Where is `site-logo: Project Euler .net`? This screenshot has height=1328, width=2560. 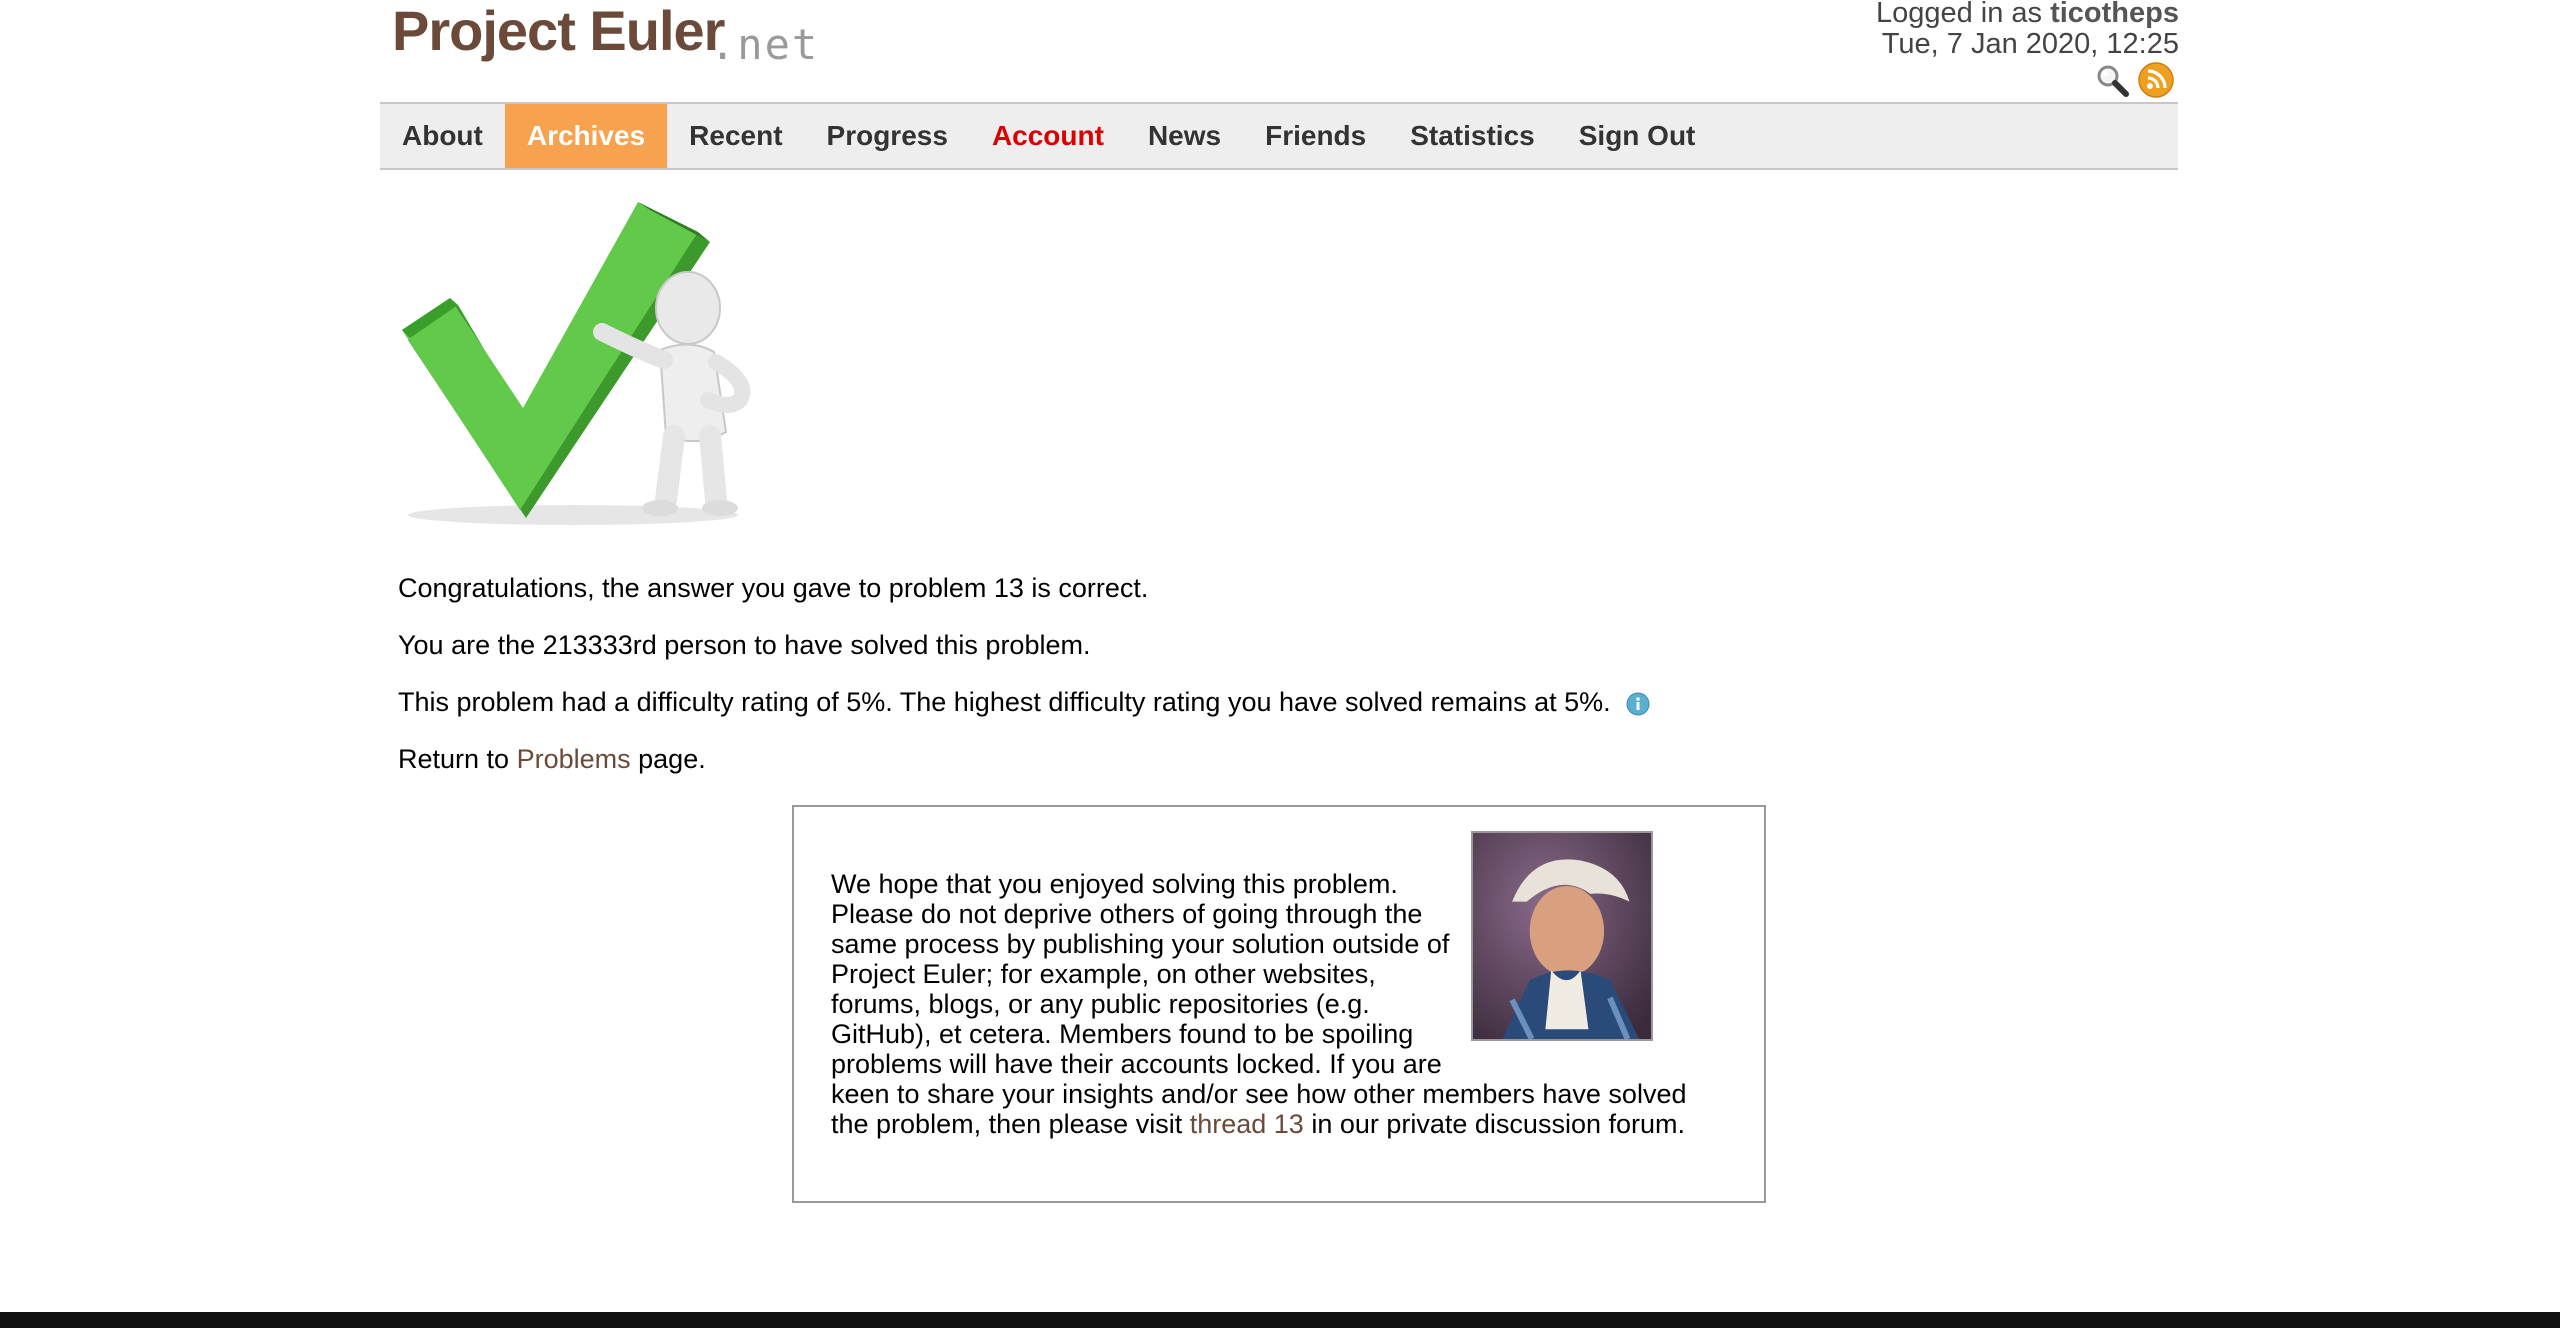 site-logo: Project Euler .net is located at coordinates (612, 39).